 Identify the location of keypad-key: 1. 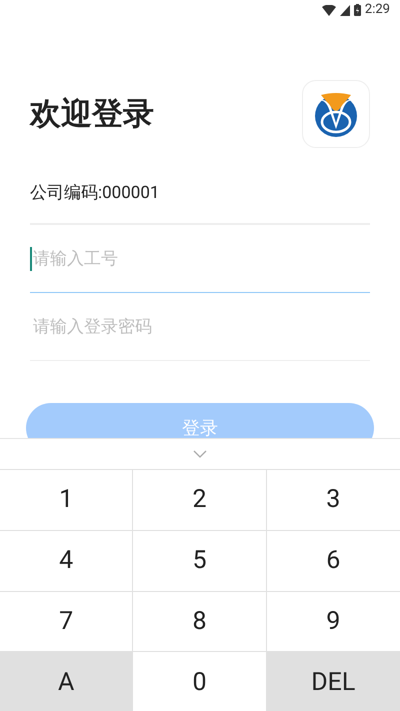
(67, 500).